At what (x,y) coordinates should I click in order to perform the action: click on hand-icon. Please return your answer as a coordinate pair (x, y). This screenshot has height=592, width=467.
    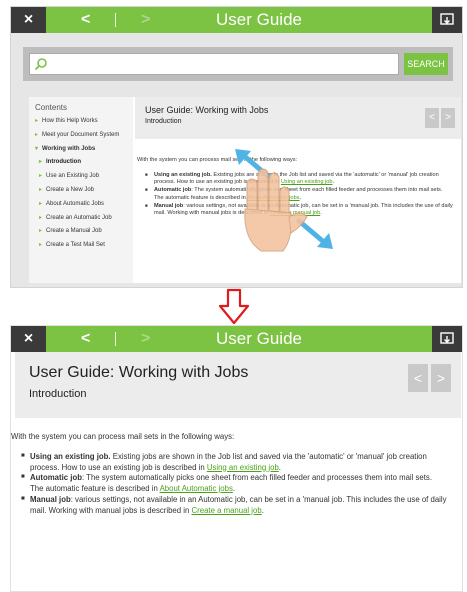
    Looking at the image, I should click on (276, 210).